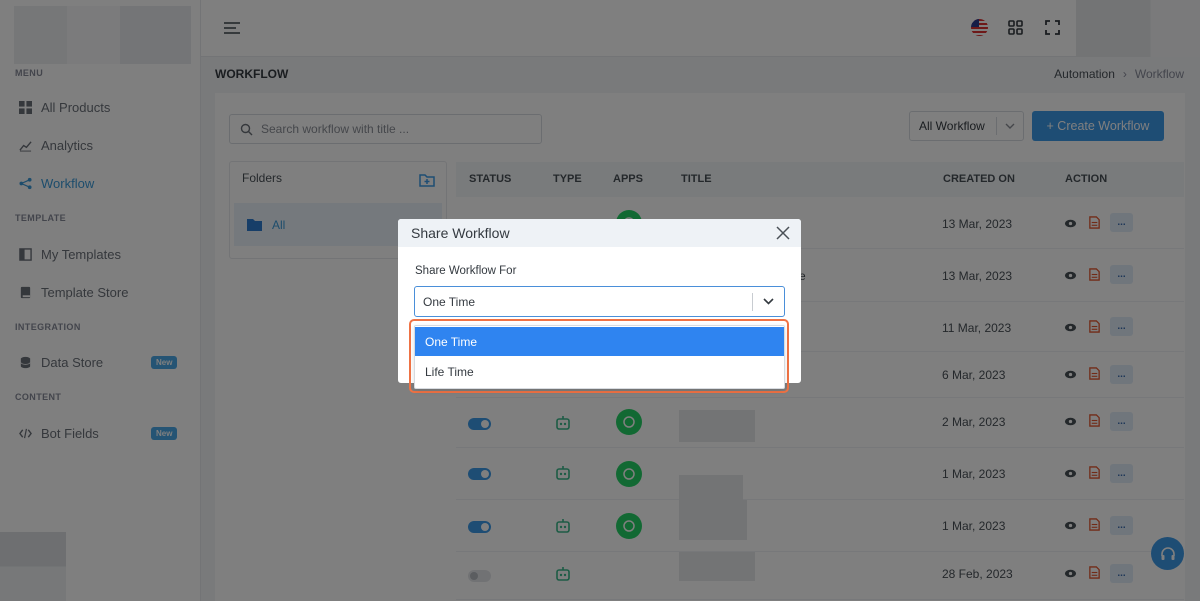 This screenshot has width=1200, height=601. Describe the element at coordinates (449, 301) in the screenshot. I see `share-for-value: One Time` at that location.